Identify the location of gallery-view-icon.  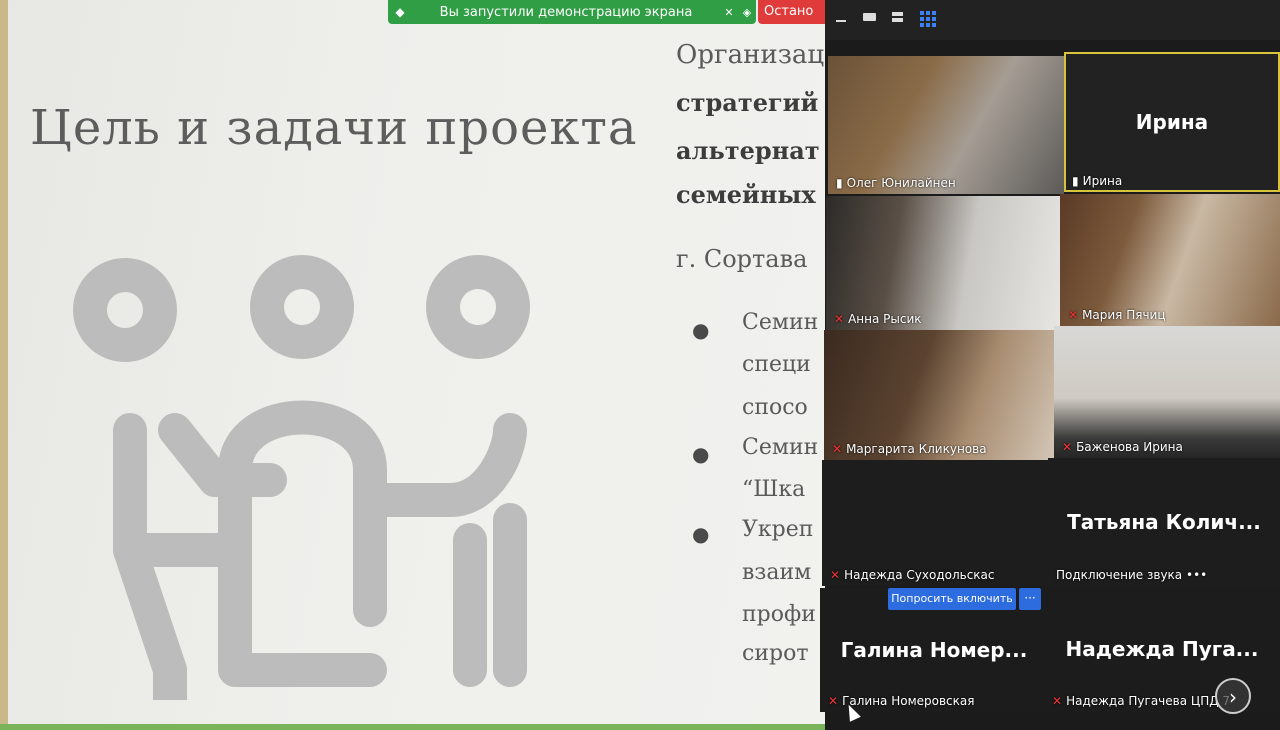
(929, 18).